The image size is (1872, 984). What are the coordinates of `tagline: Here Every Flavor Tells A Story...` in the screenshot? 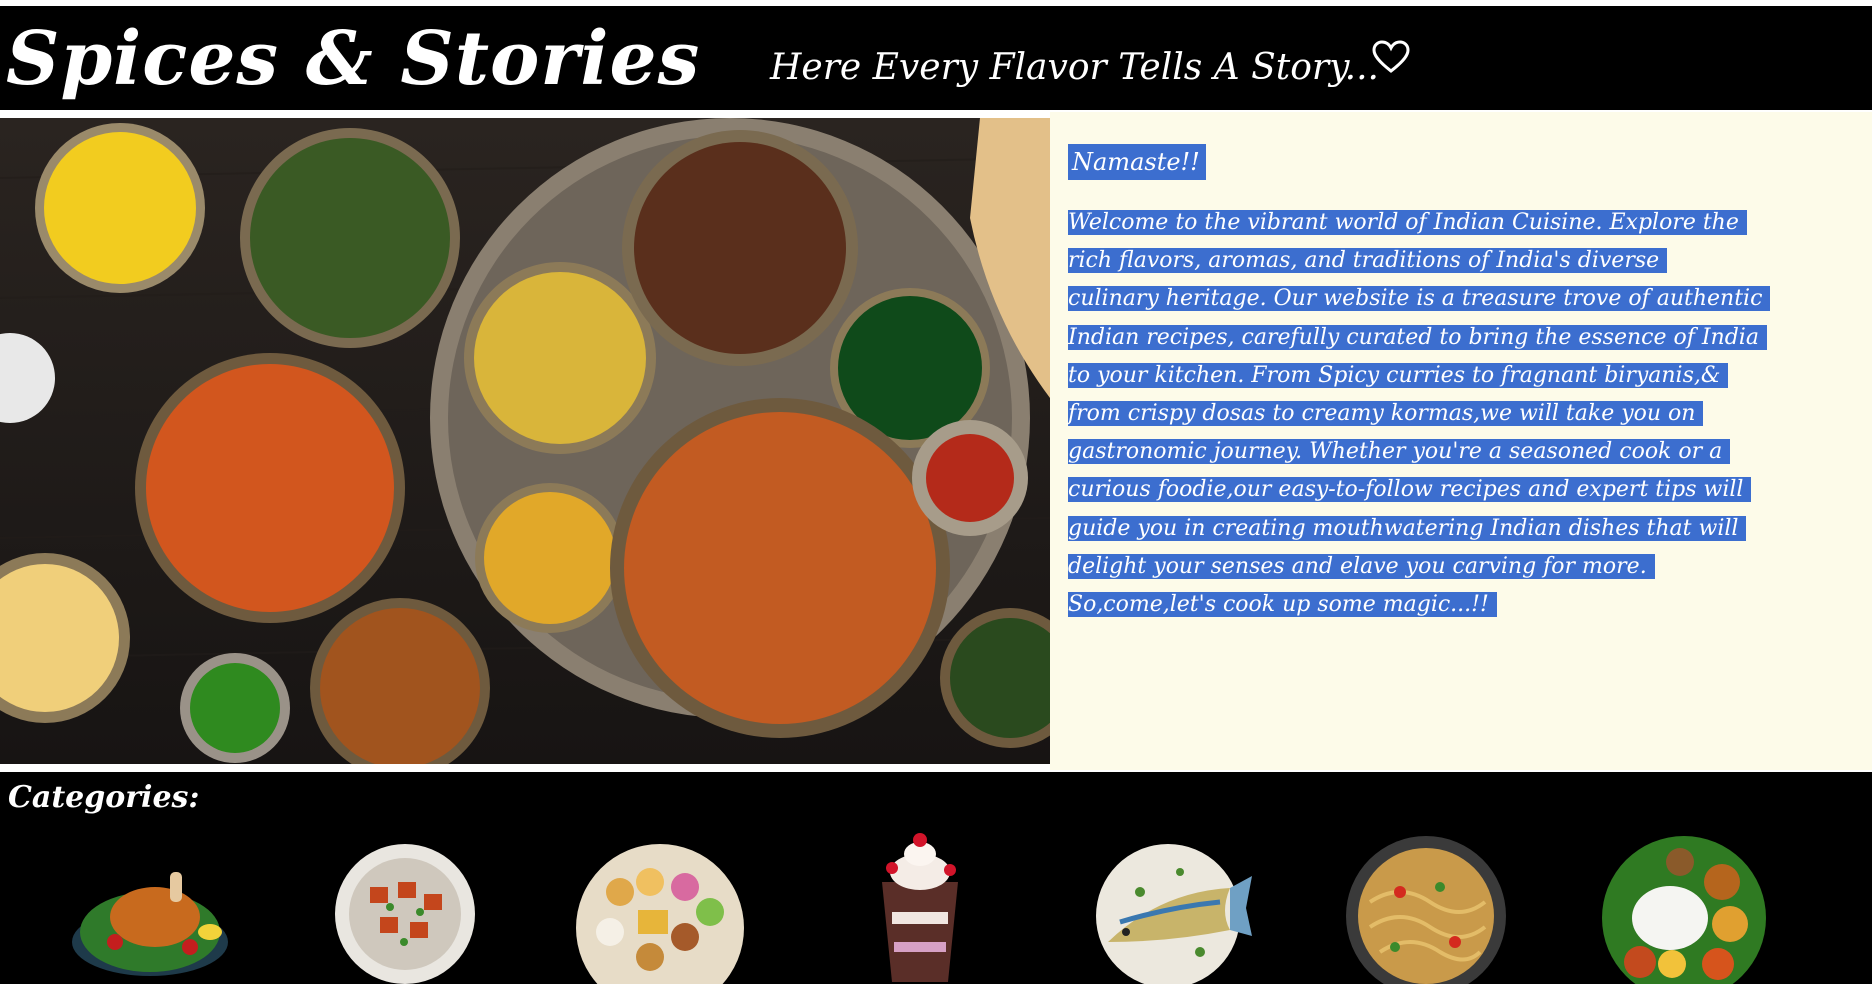 It's located at (1074, 67).